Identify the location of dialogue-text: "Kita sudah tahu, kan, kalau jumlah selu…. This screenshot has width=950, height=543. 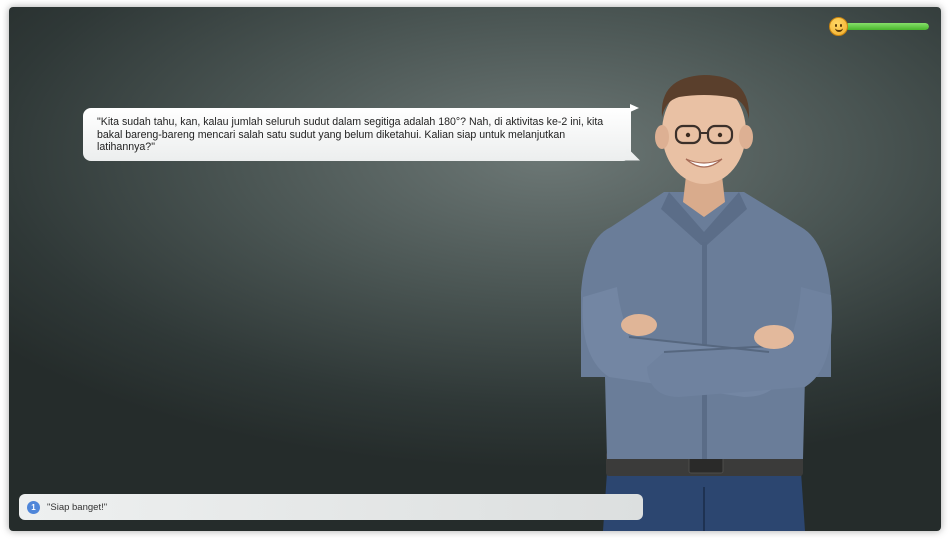
(350, 134).